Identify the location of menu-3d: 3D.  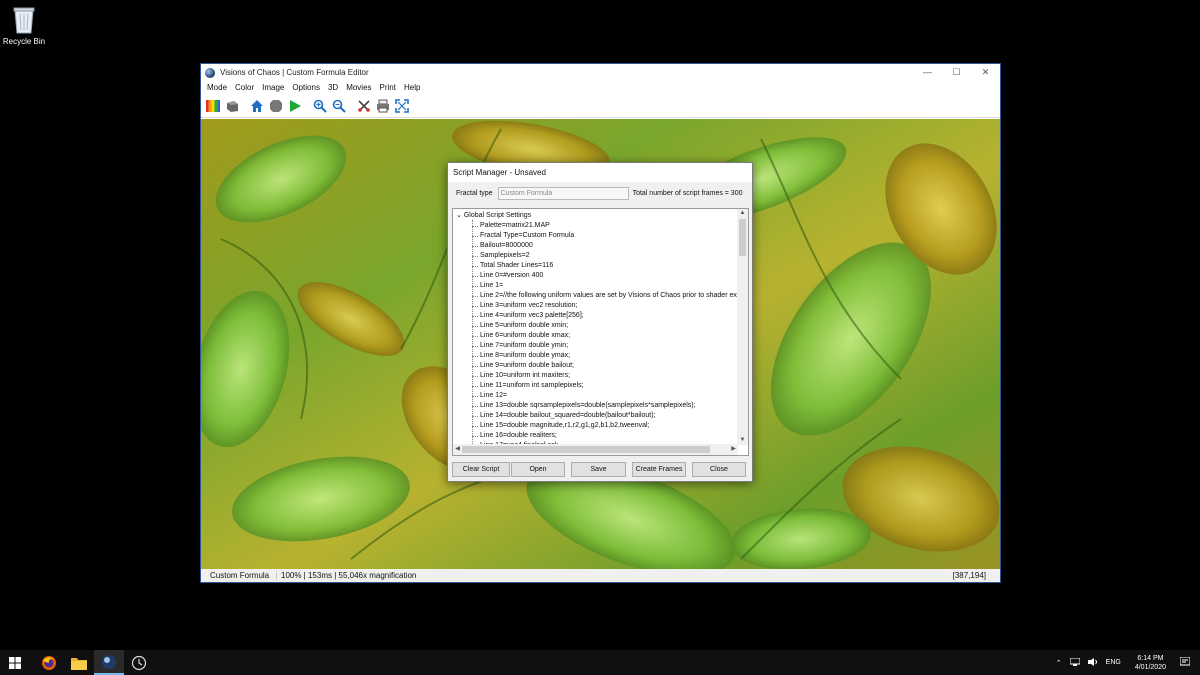
(333, 87).